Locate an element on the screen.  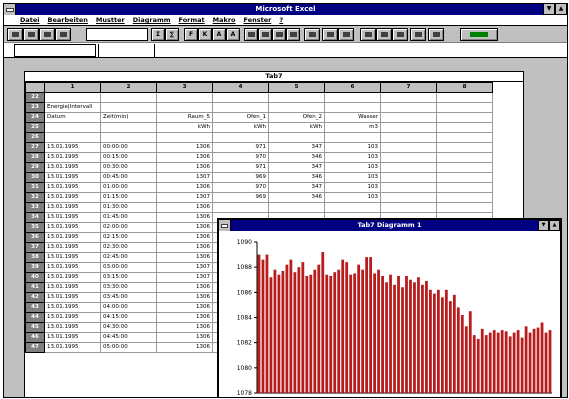
cell: 04:00:00 is located at coordinates (128, 307).